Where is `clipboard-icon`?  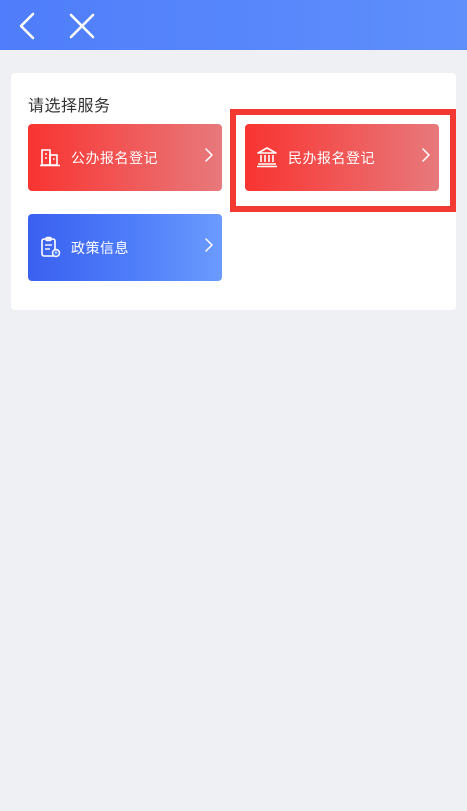
clipboard-icon is located at coordinates (51, 247).